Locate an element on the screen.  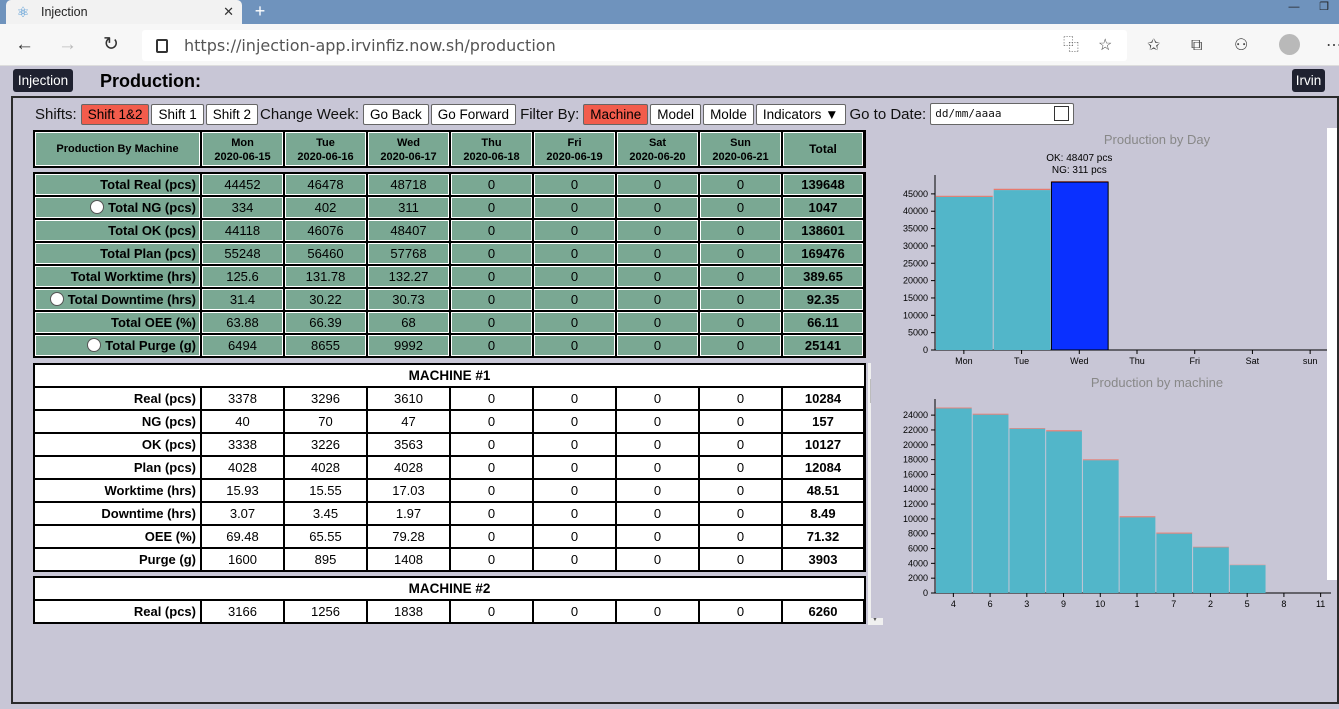
chart-title: Production by machine is located at coordinates (1157, 382).